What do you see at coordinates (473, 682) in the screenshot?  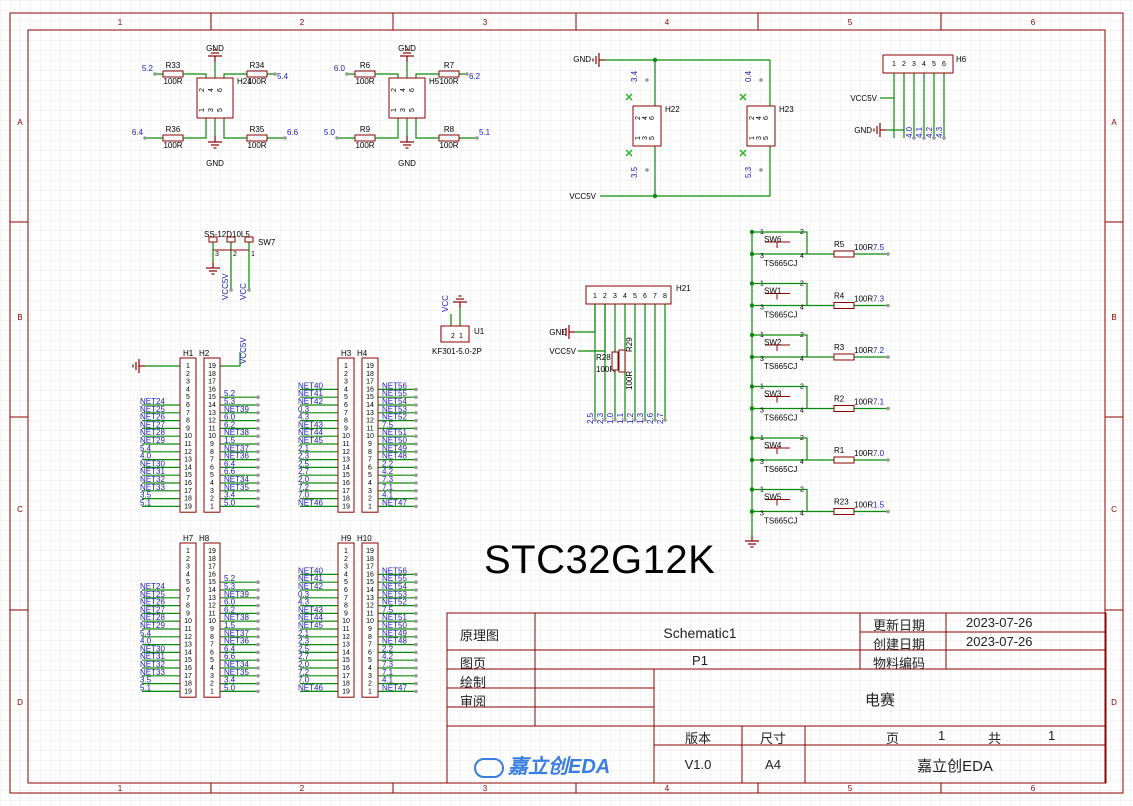 I see `drawn-label: 绘制` at bounding box center [473, 682].